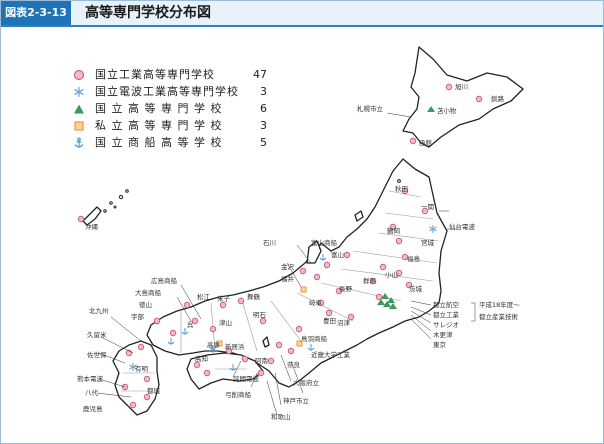  I want to click on place-label: 岐阜, so click(316, 302).